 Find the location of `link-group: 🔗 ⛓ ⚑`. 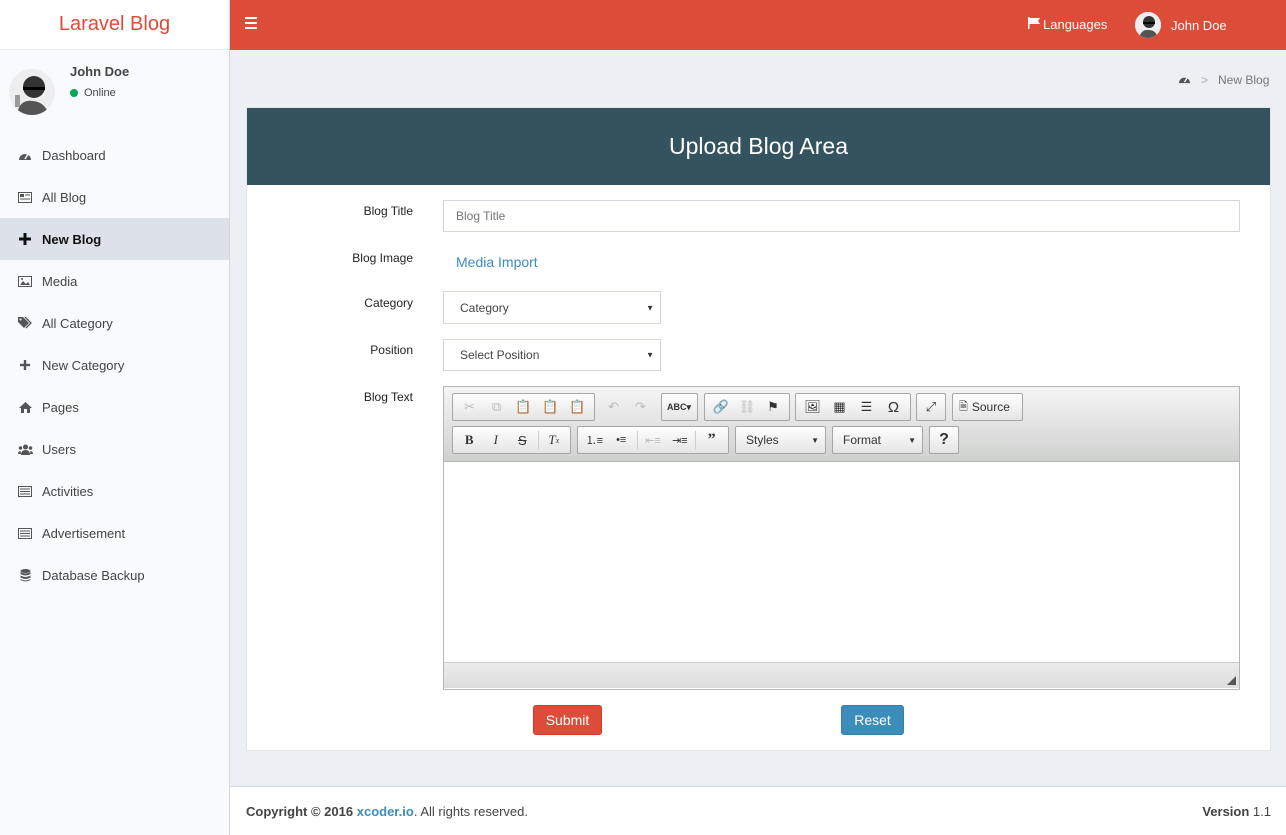

link-group: 🔗 ⛓ ⚑ is located at coordinates (747, 407).